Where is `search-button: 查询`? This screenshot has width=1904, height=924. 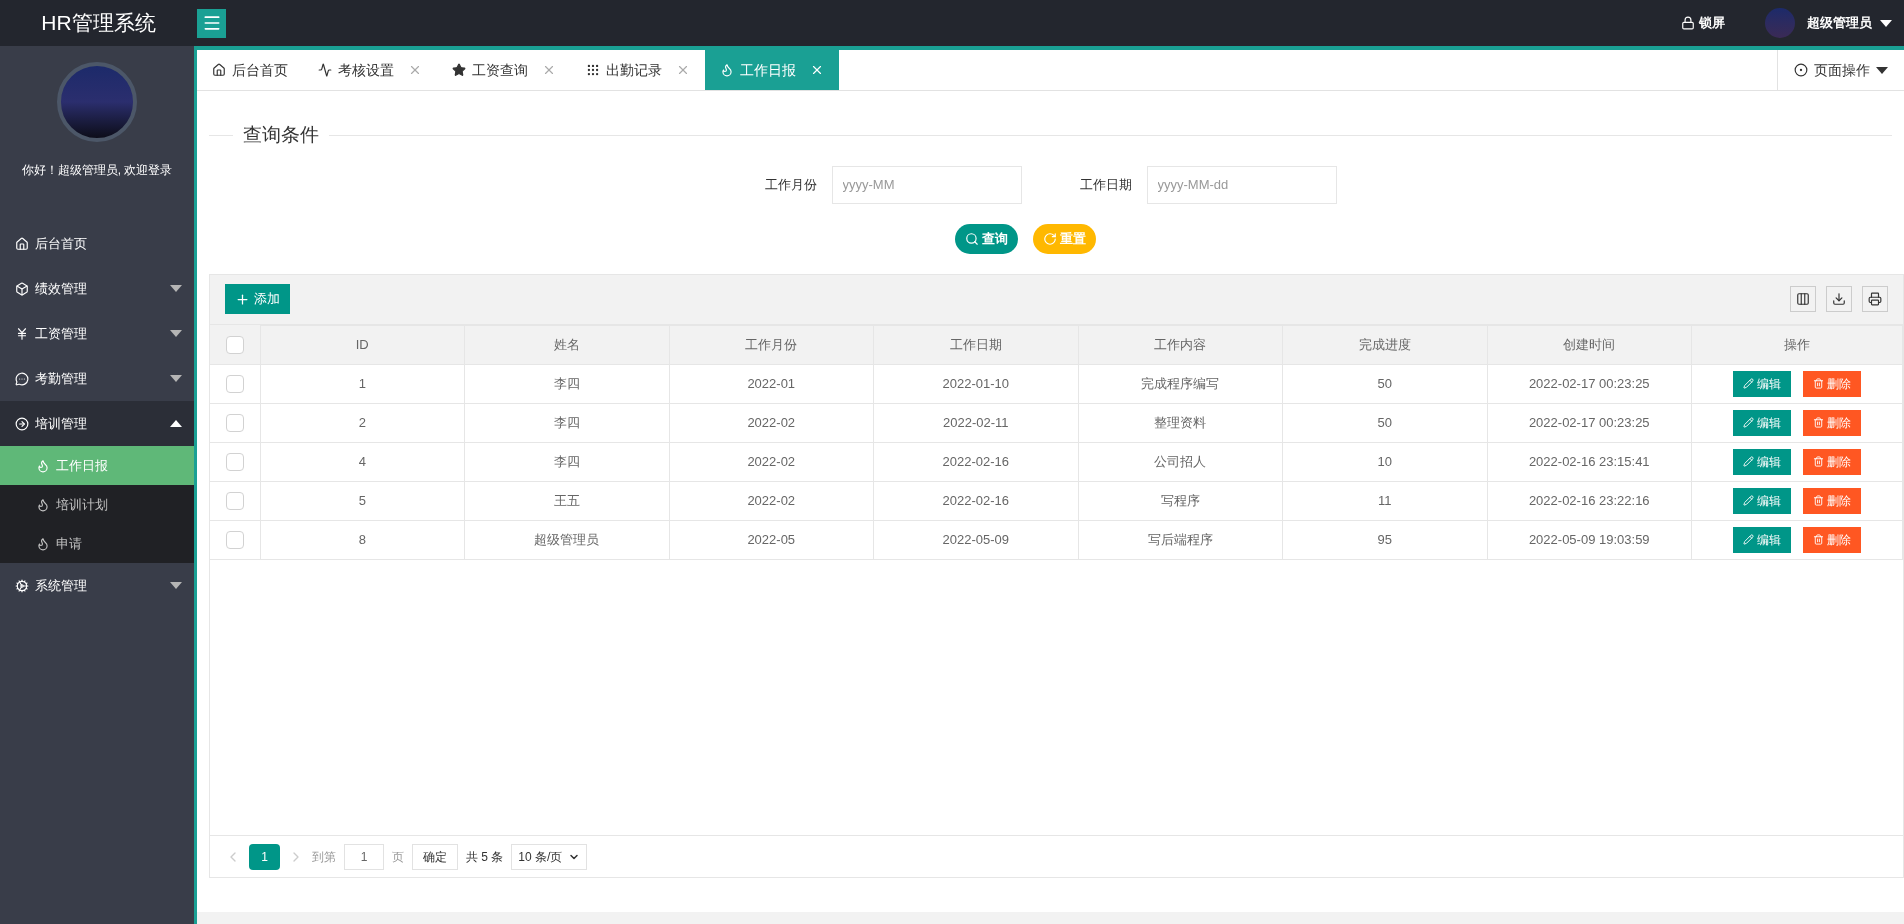
search-button: 查询 is located at coordinates (986, 238).